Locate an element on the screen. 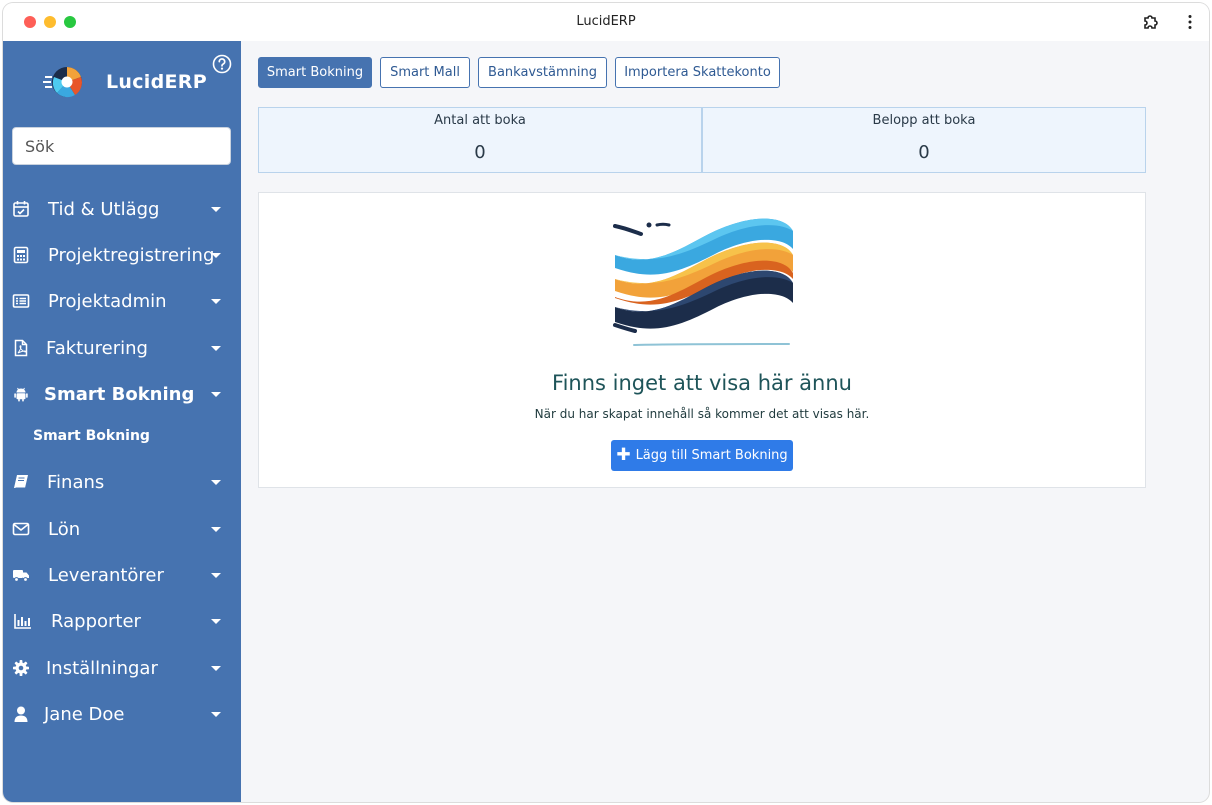 Image resolution: width=1212 pixels, height=805 pixels. add-button-label: Lägg till Smart Bokning is located at coordinates (711, 455).